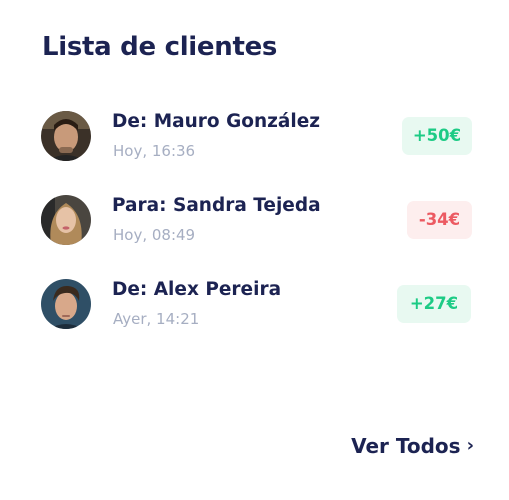 The width and height of the screenshot is (509, 500). I want to click on card-title: Lista de clientes, so click(160, 47).